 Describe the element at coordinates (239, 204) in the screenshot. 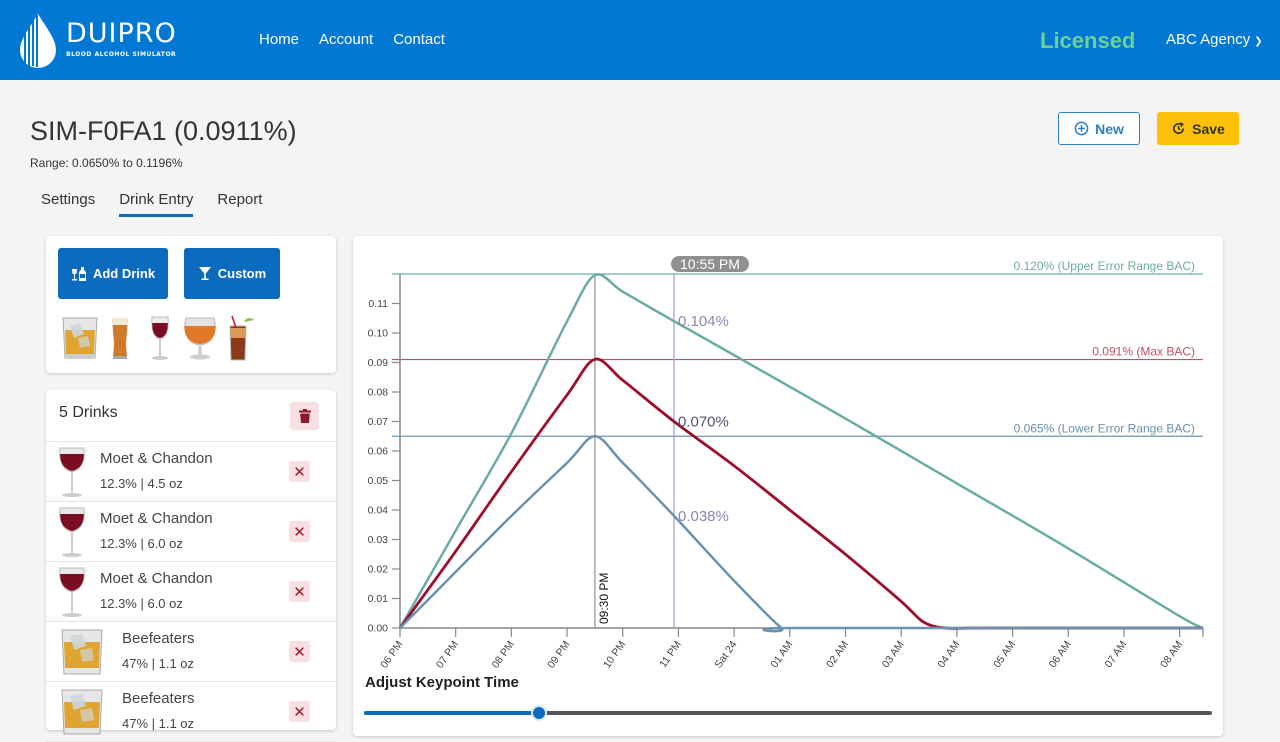

I see `tab-report: Report` at that location.